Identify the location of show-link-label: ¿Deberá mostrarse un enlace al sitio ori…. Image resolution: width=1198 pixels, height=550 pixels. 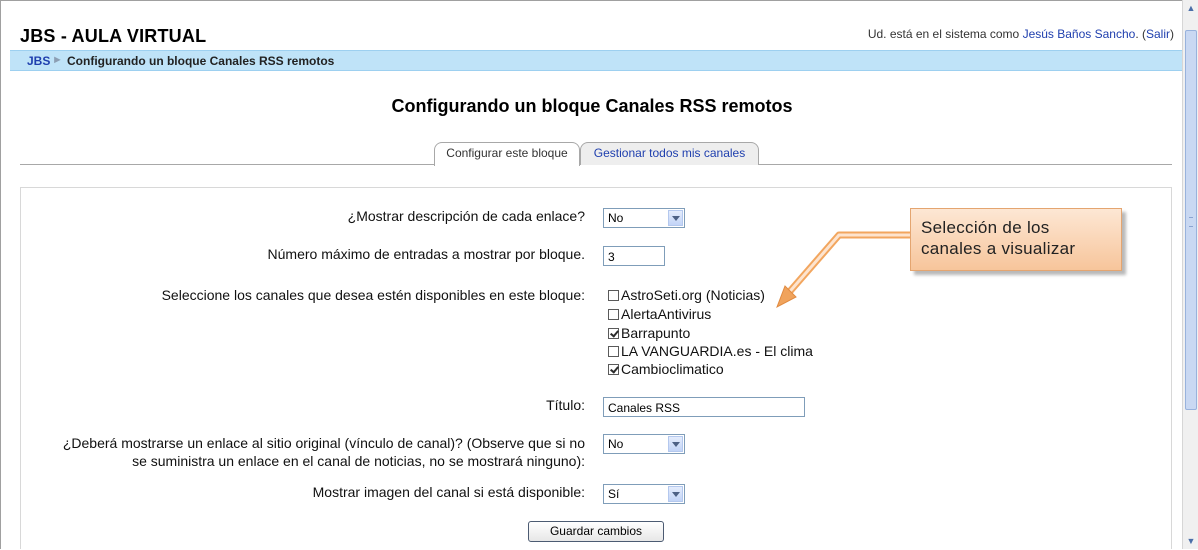
(324, 452).